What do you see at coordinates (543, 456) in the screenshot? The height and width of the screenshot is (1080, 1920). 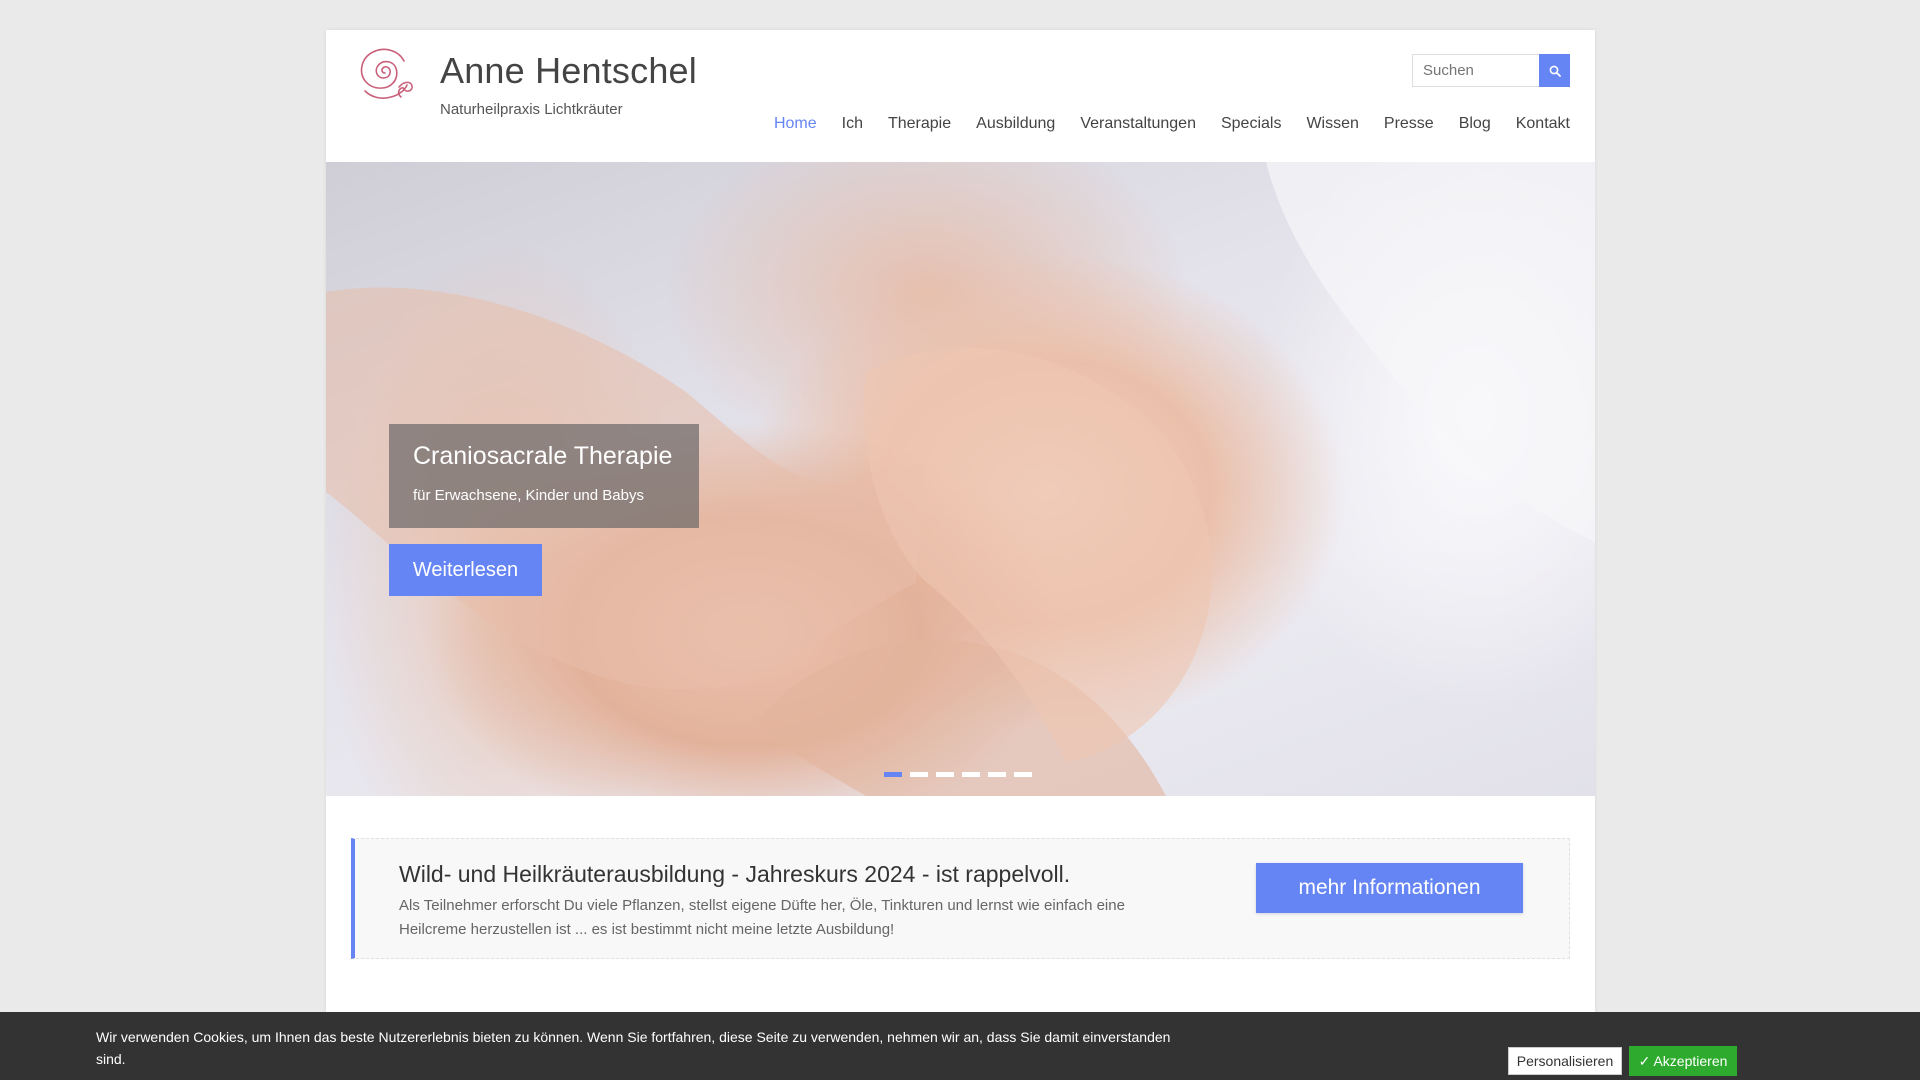 I see `slide-caption-title: Craniosacrale Therapie` at bounding box center [543, 456].